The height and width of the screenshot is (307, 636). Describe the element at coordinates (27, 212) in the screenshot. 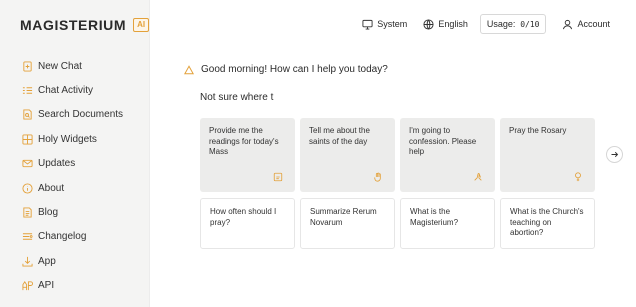

I see `document-icon` at that location.